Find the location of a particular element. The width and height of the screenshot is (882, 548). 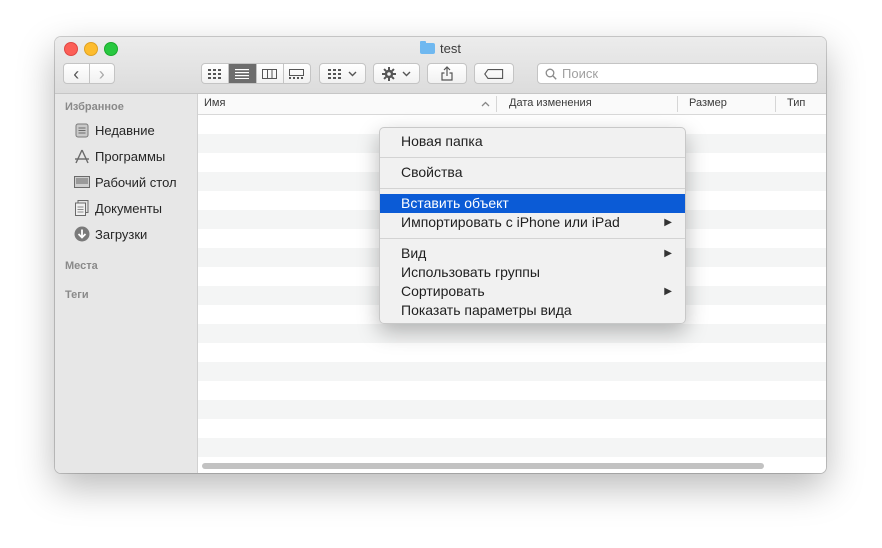

menu-item-label: Показать параметры вида is located at coordinates (486, 310).